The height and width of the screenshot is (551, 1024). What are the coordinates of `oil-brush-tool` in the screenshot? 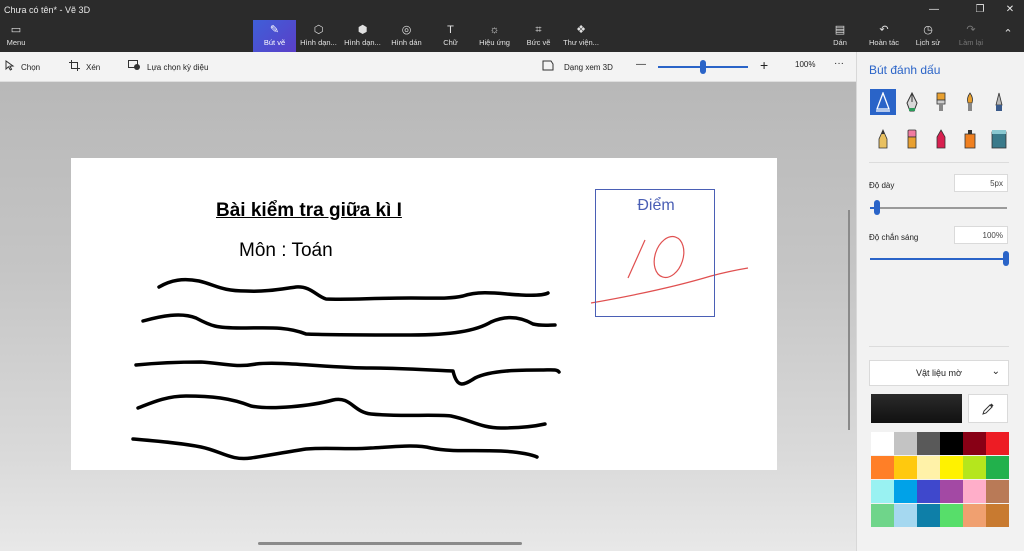 It's located at (941, 102).